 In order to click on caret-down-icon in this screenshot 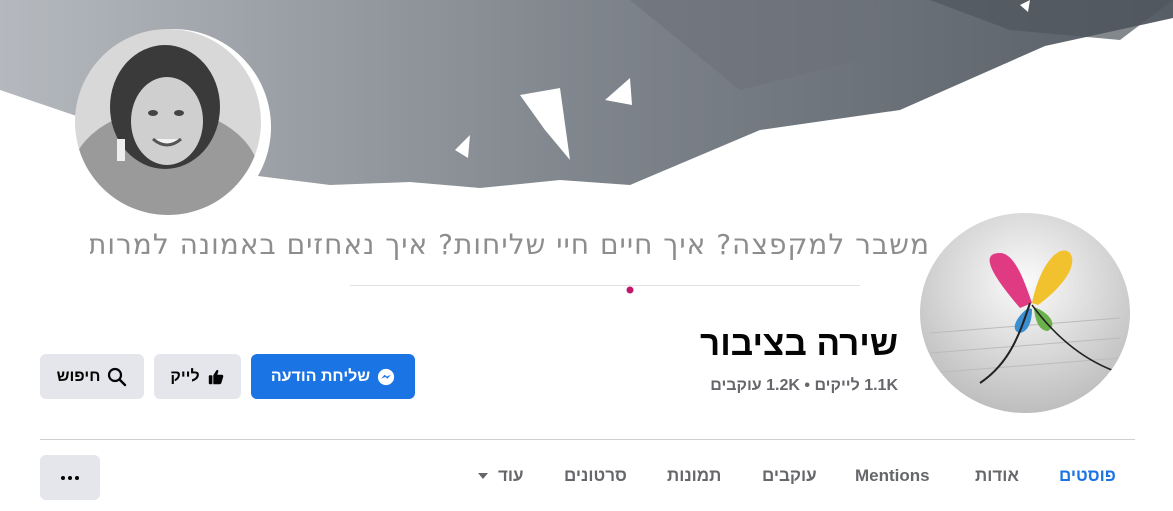, I will do `click(483, 476)`.